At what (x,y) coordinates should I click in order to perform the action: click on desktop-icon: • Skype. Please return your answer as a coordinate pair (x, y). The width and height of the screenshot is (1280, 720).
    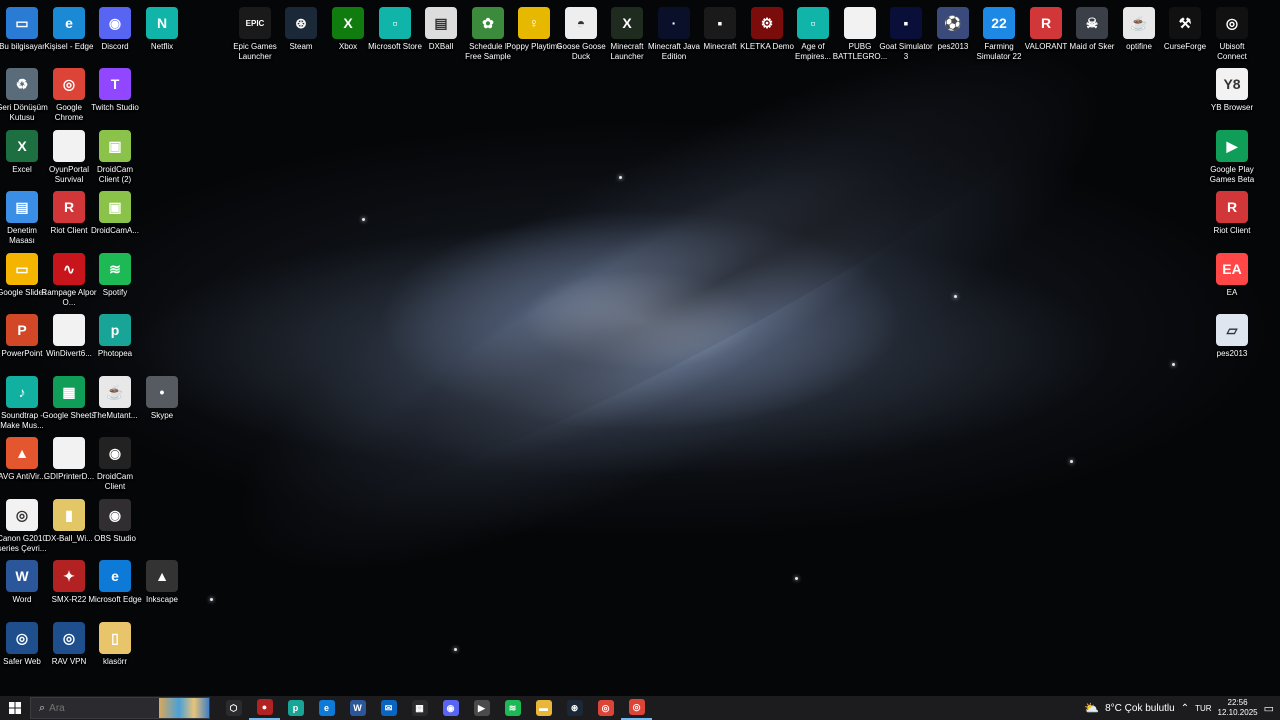
    Looking at the image, I should click on (162, 397).